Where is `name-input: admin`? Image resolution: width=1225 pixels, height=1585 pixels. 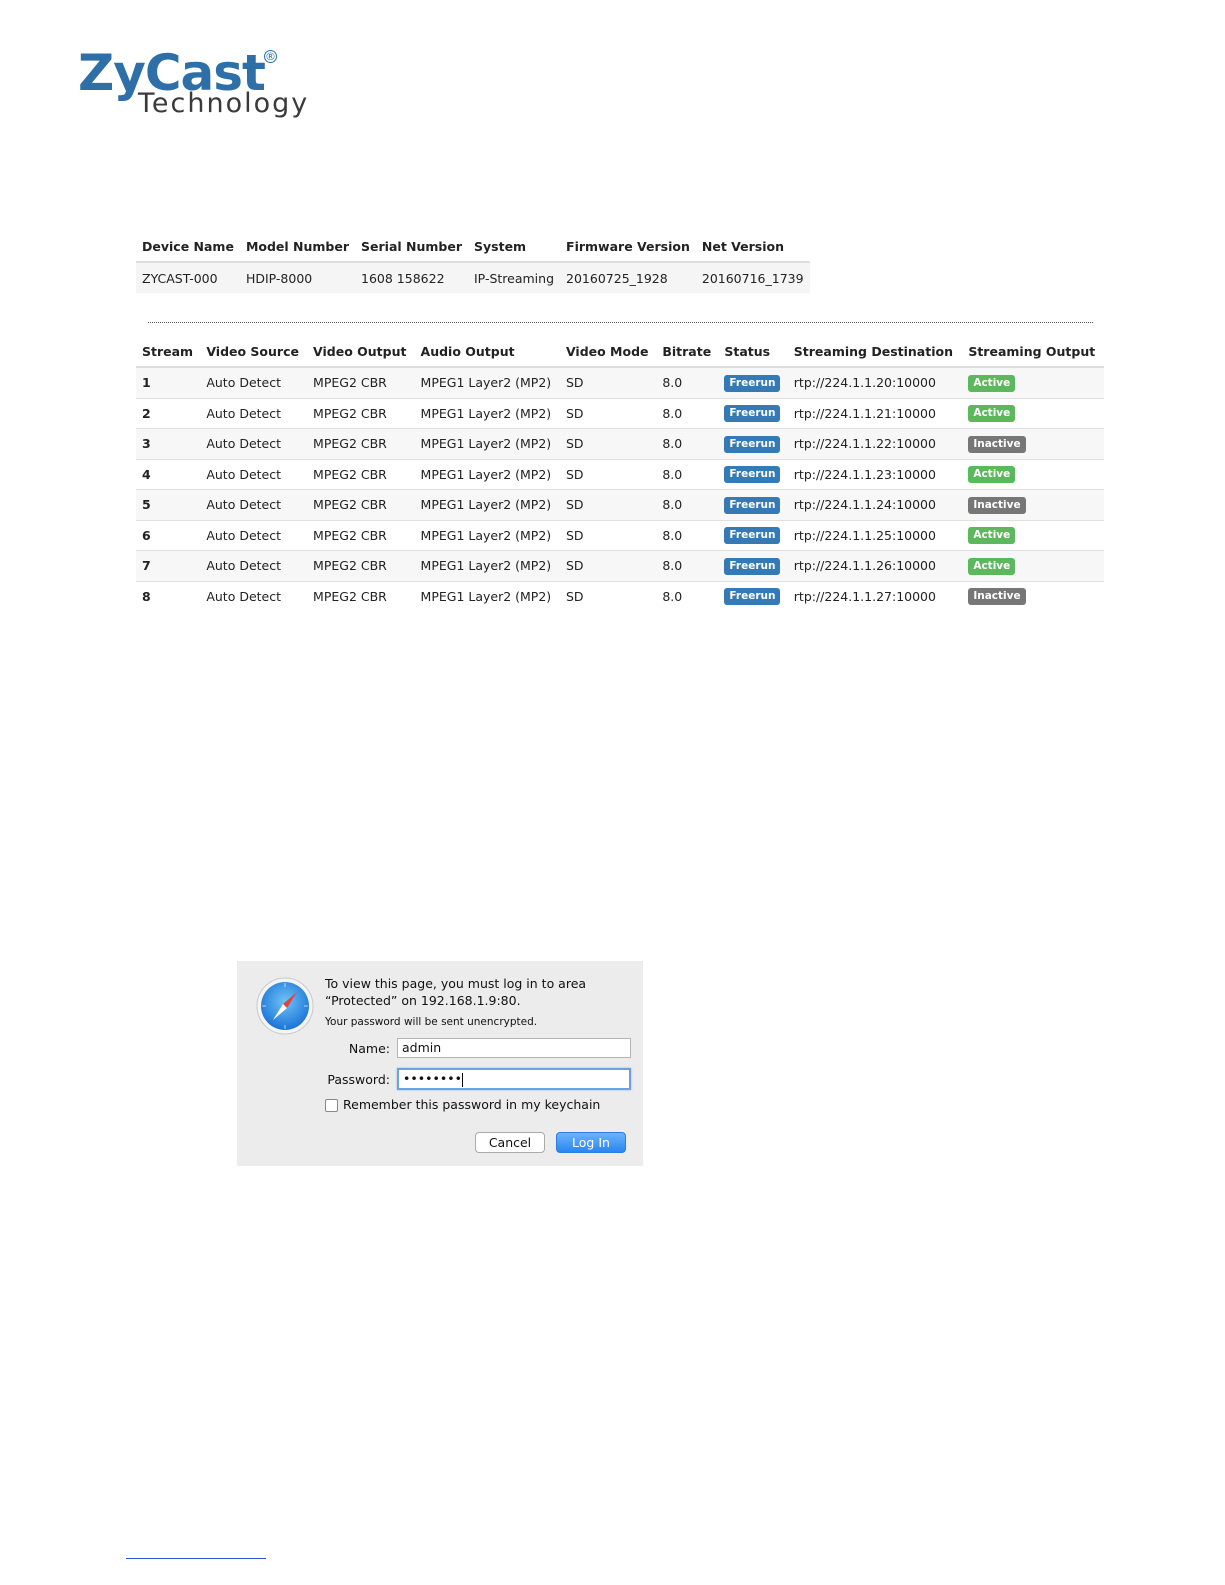
name-input: admin is located at coordinates (514, 1048).